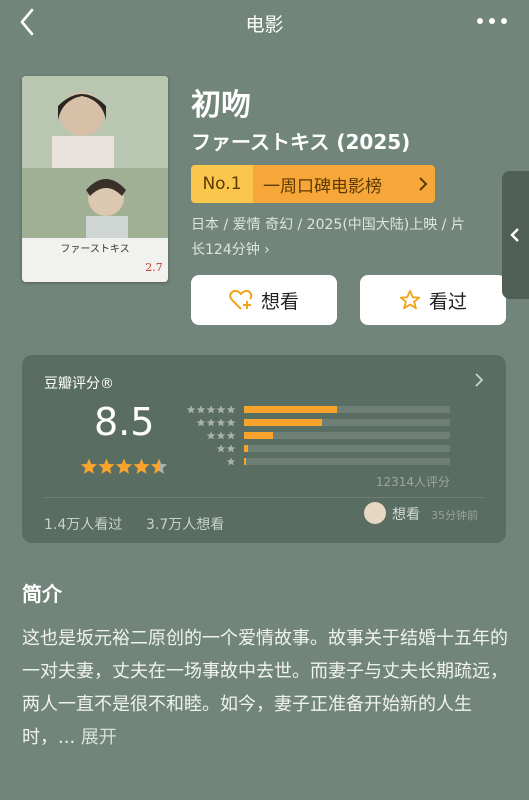  I want to click on side-panel-tab, so click(515, 235).